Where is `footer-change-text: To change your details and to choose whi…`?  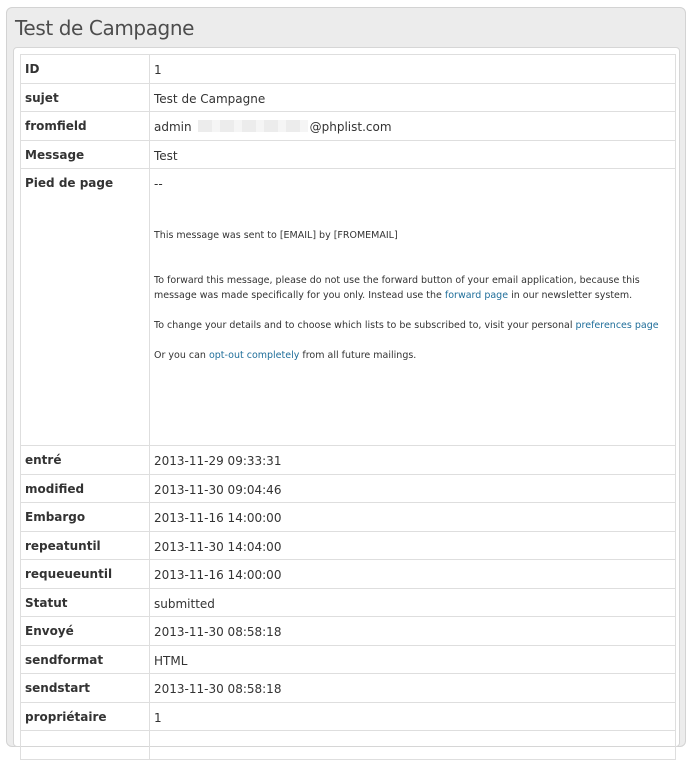
footer-change-text: To change your details and to choose whi… is located at coordinates (406, 325).